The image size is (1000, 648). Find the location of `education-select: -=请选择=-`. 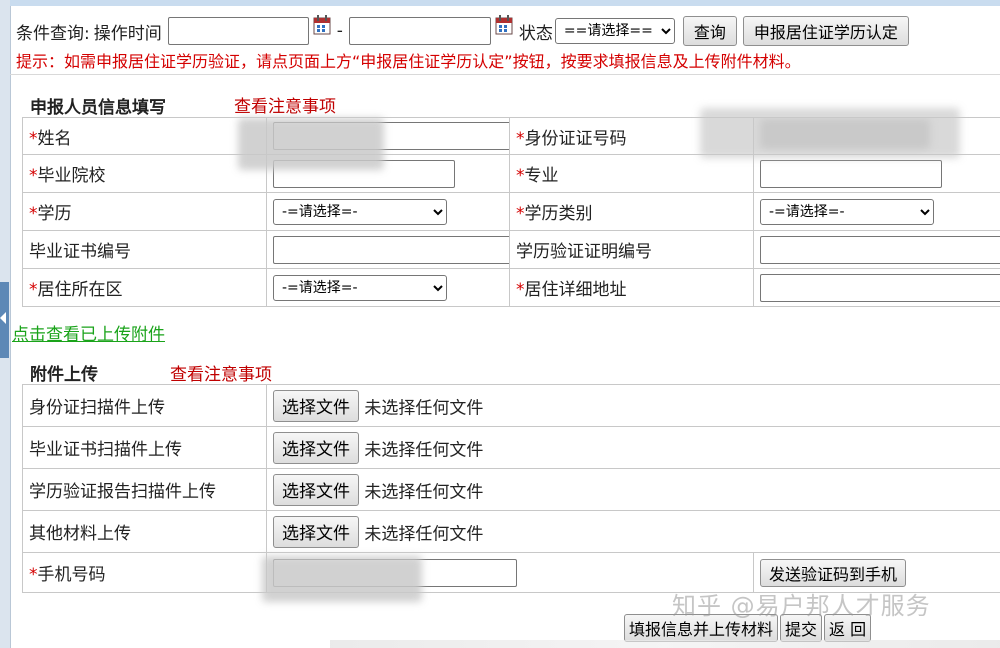

education-select: -=请选择=- is located at coordinates (360, 211).